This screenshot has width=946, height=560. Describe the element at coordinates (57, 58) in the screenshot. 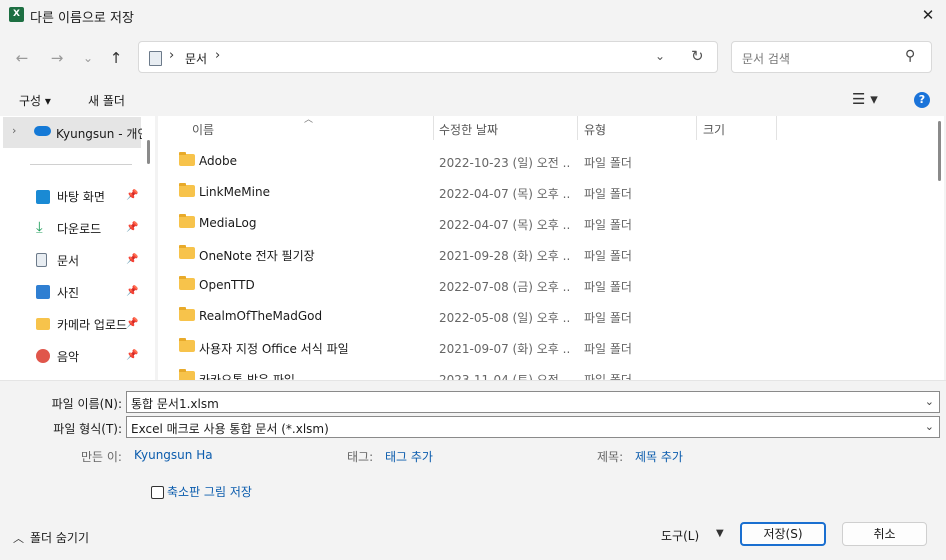

I see `forward-button: →` at that location.